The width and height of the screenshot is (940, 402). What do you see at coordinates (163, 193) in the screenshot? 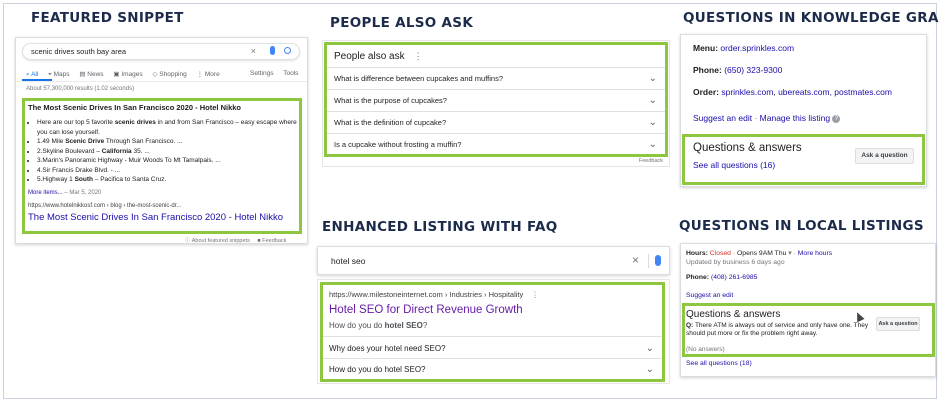
I see `snippet-more-row: More items... – Mar 5, 2020` at bounding box center [163, 193].